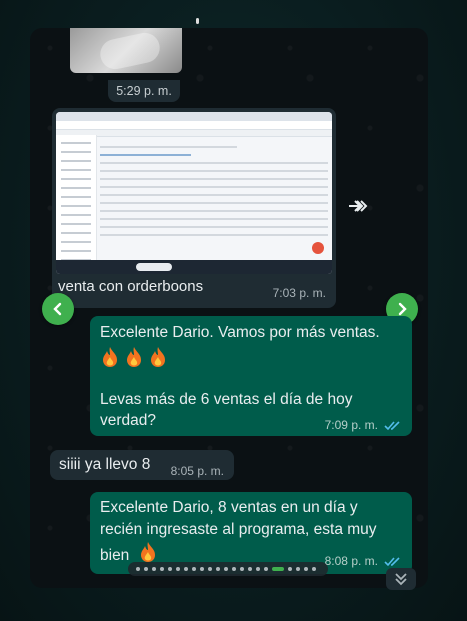  I want to click on message-time: 8:08 p. m., so click(351, 561).